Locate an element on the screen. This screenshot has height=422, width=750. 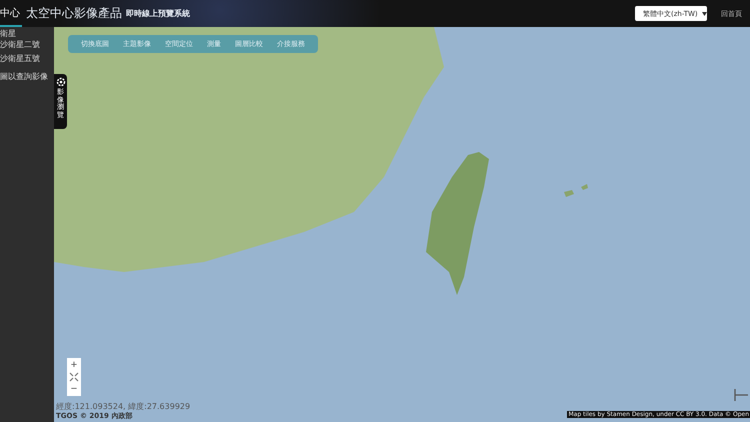
caret-icon is located at coordinates (704, 14).